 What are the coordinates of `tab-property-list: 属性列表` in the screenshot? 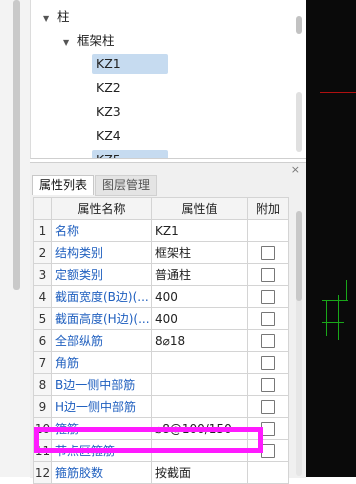 It's located at (63, 185).